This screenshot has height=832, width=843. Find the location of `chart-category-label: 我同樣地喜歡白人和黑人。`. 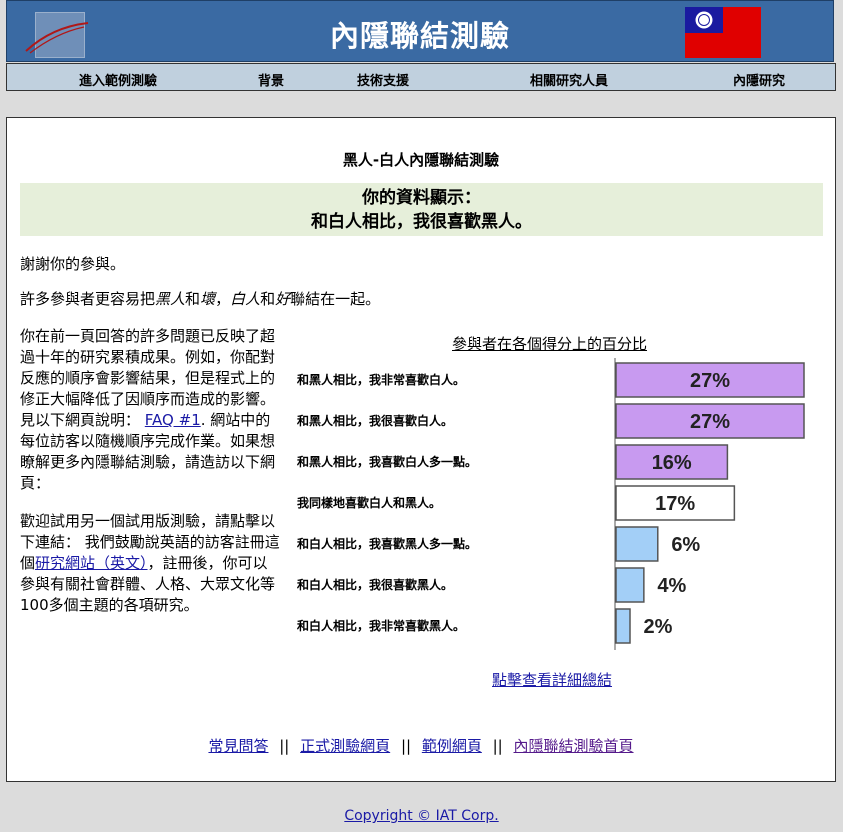

chart-category-label: 我同樣地喜歡白人和黑人。 is located at coordinates (369, 502).